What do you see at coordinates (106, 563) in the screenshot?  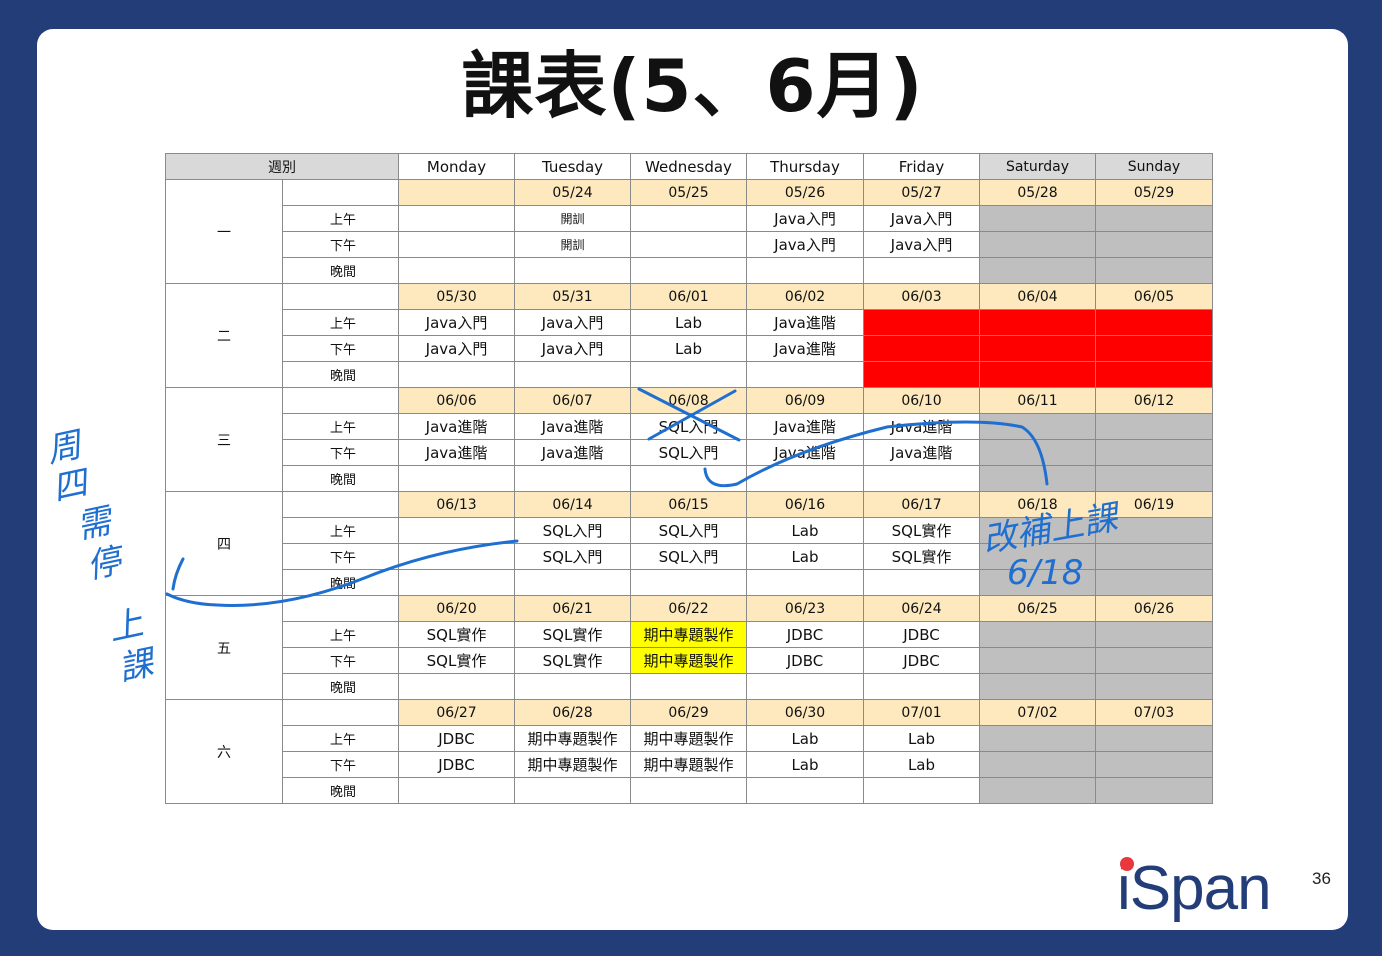 I see `left-note-char-4: 停` at bounding box center [106, 563].